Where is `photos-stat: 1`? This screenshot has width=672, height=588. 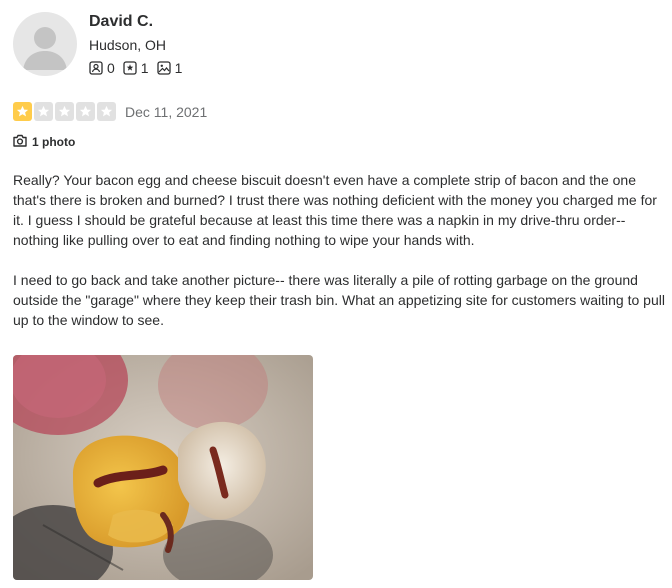 photos-stat: 1 is located at coordinates (169, 68).